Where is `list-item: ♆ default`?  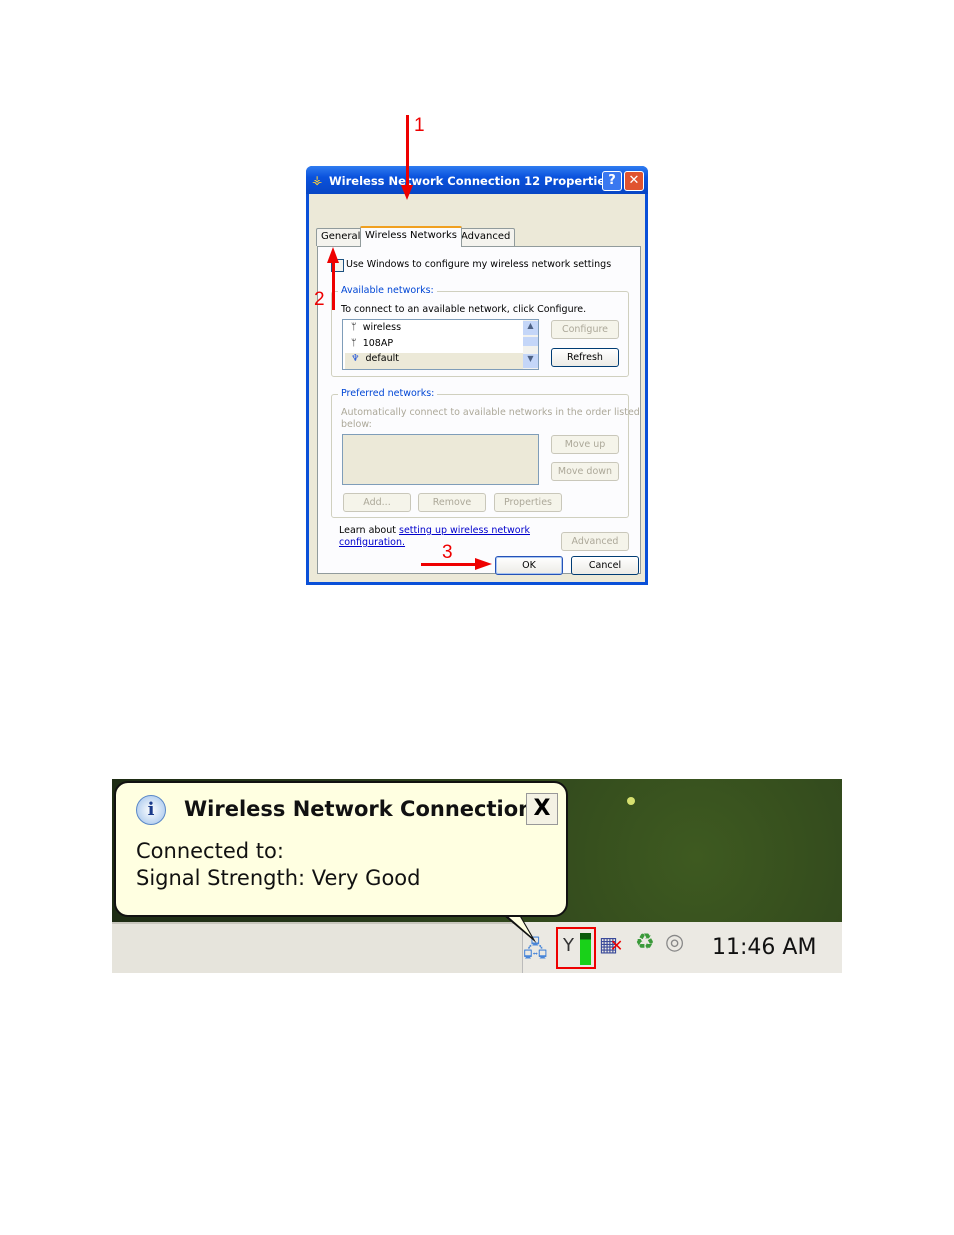 list-item: ♆ default is located at coordinates (434, 361).